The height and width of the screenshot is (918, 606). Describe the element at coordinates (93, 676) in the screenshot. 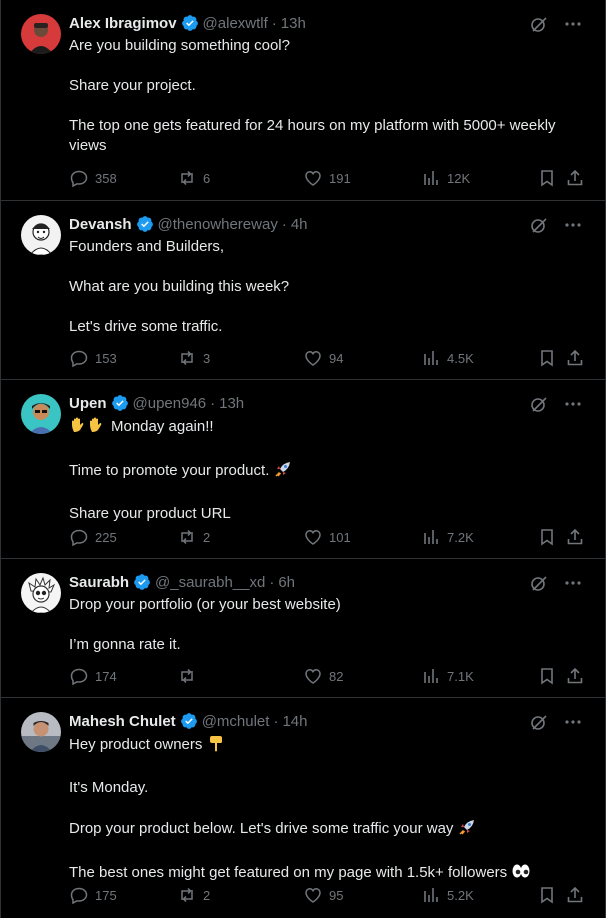

I see `reply-button: 174` at that location.